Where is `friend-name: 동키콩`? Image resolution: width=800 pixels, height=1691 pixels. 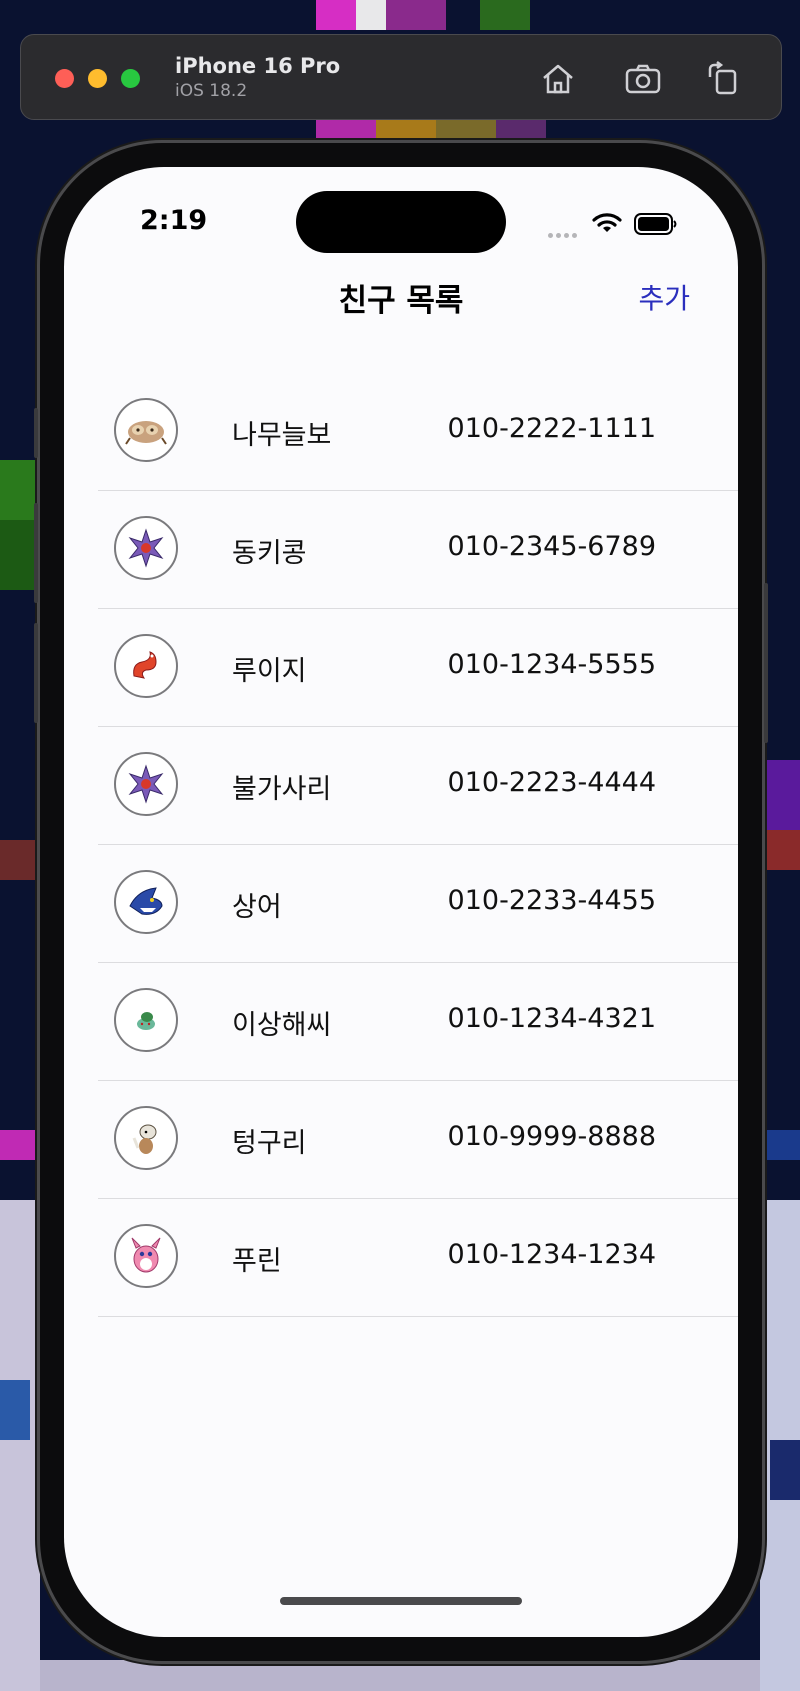 friend-name: 동키콩 is located at coordinates (269, 553).